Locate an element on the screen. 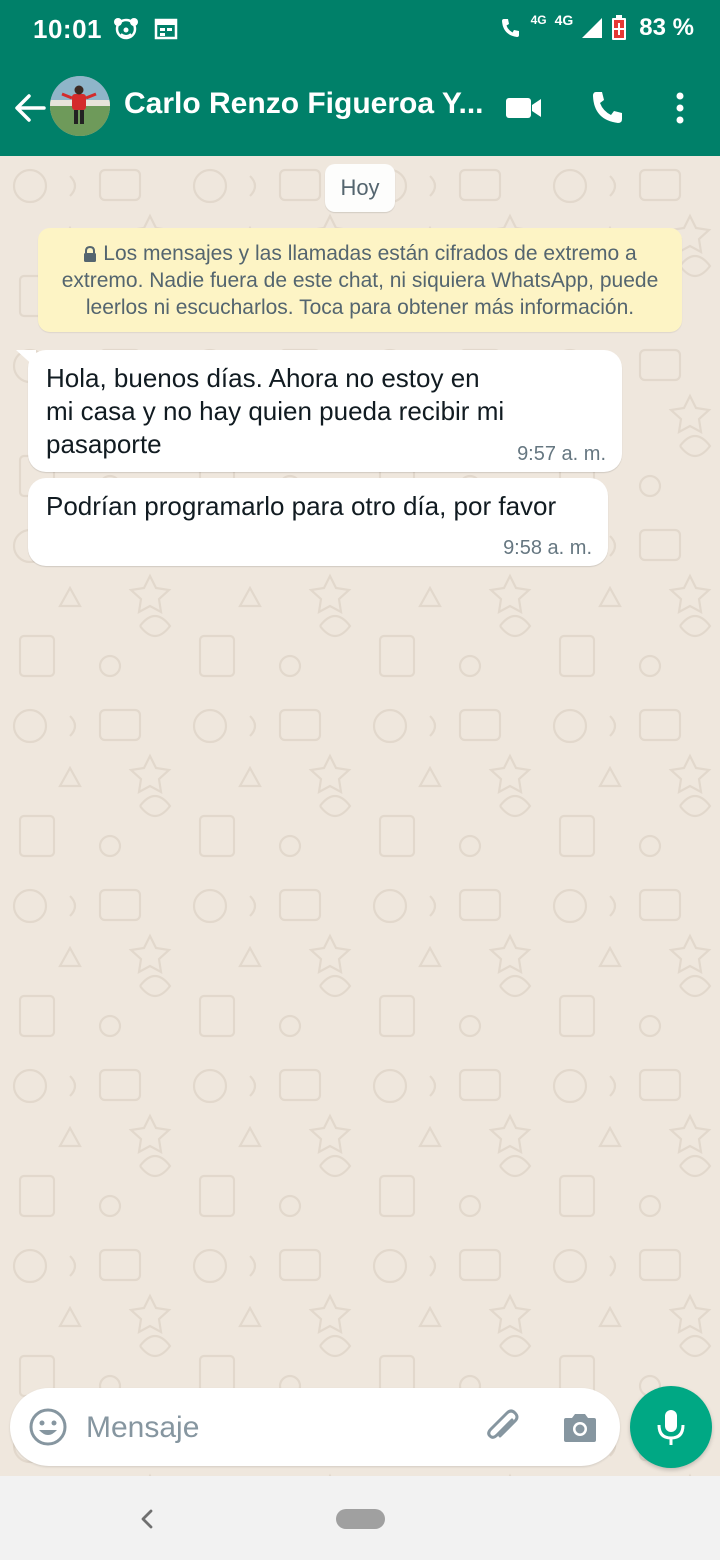 Image resolution: width=720 pixels, height=1560 pixels. clown-icon is located at coordinates (126, 30).